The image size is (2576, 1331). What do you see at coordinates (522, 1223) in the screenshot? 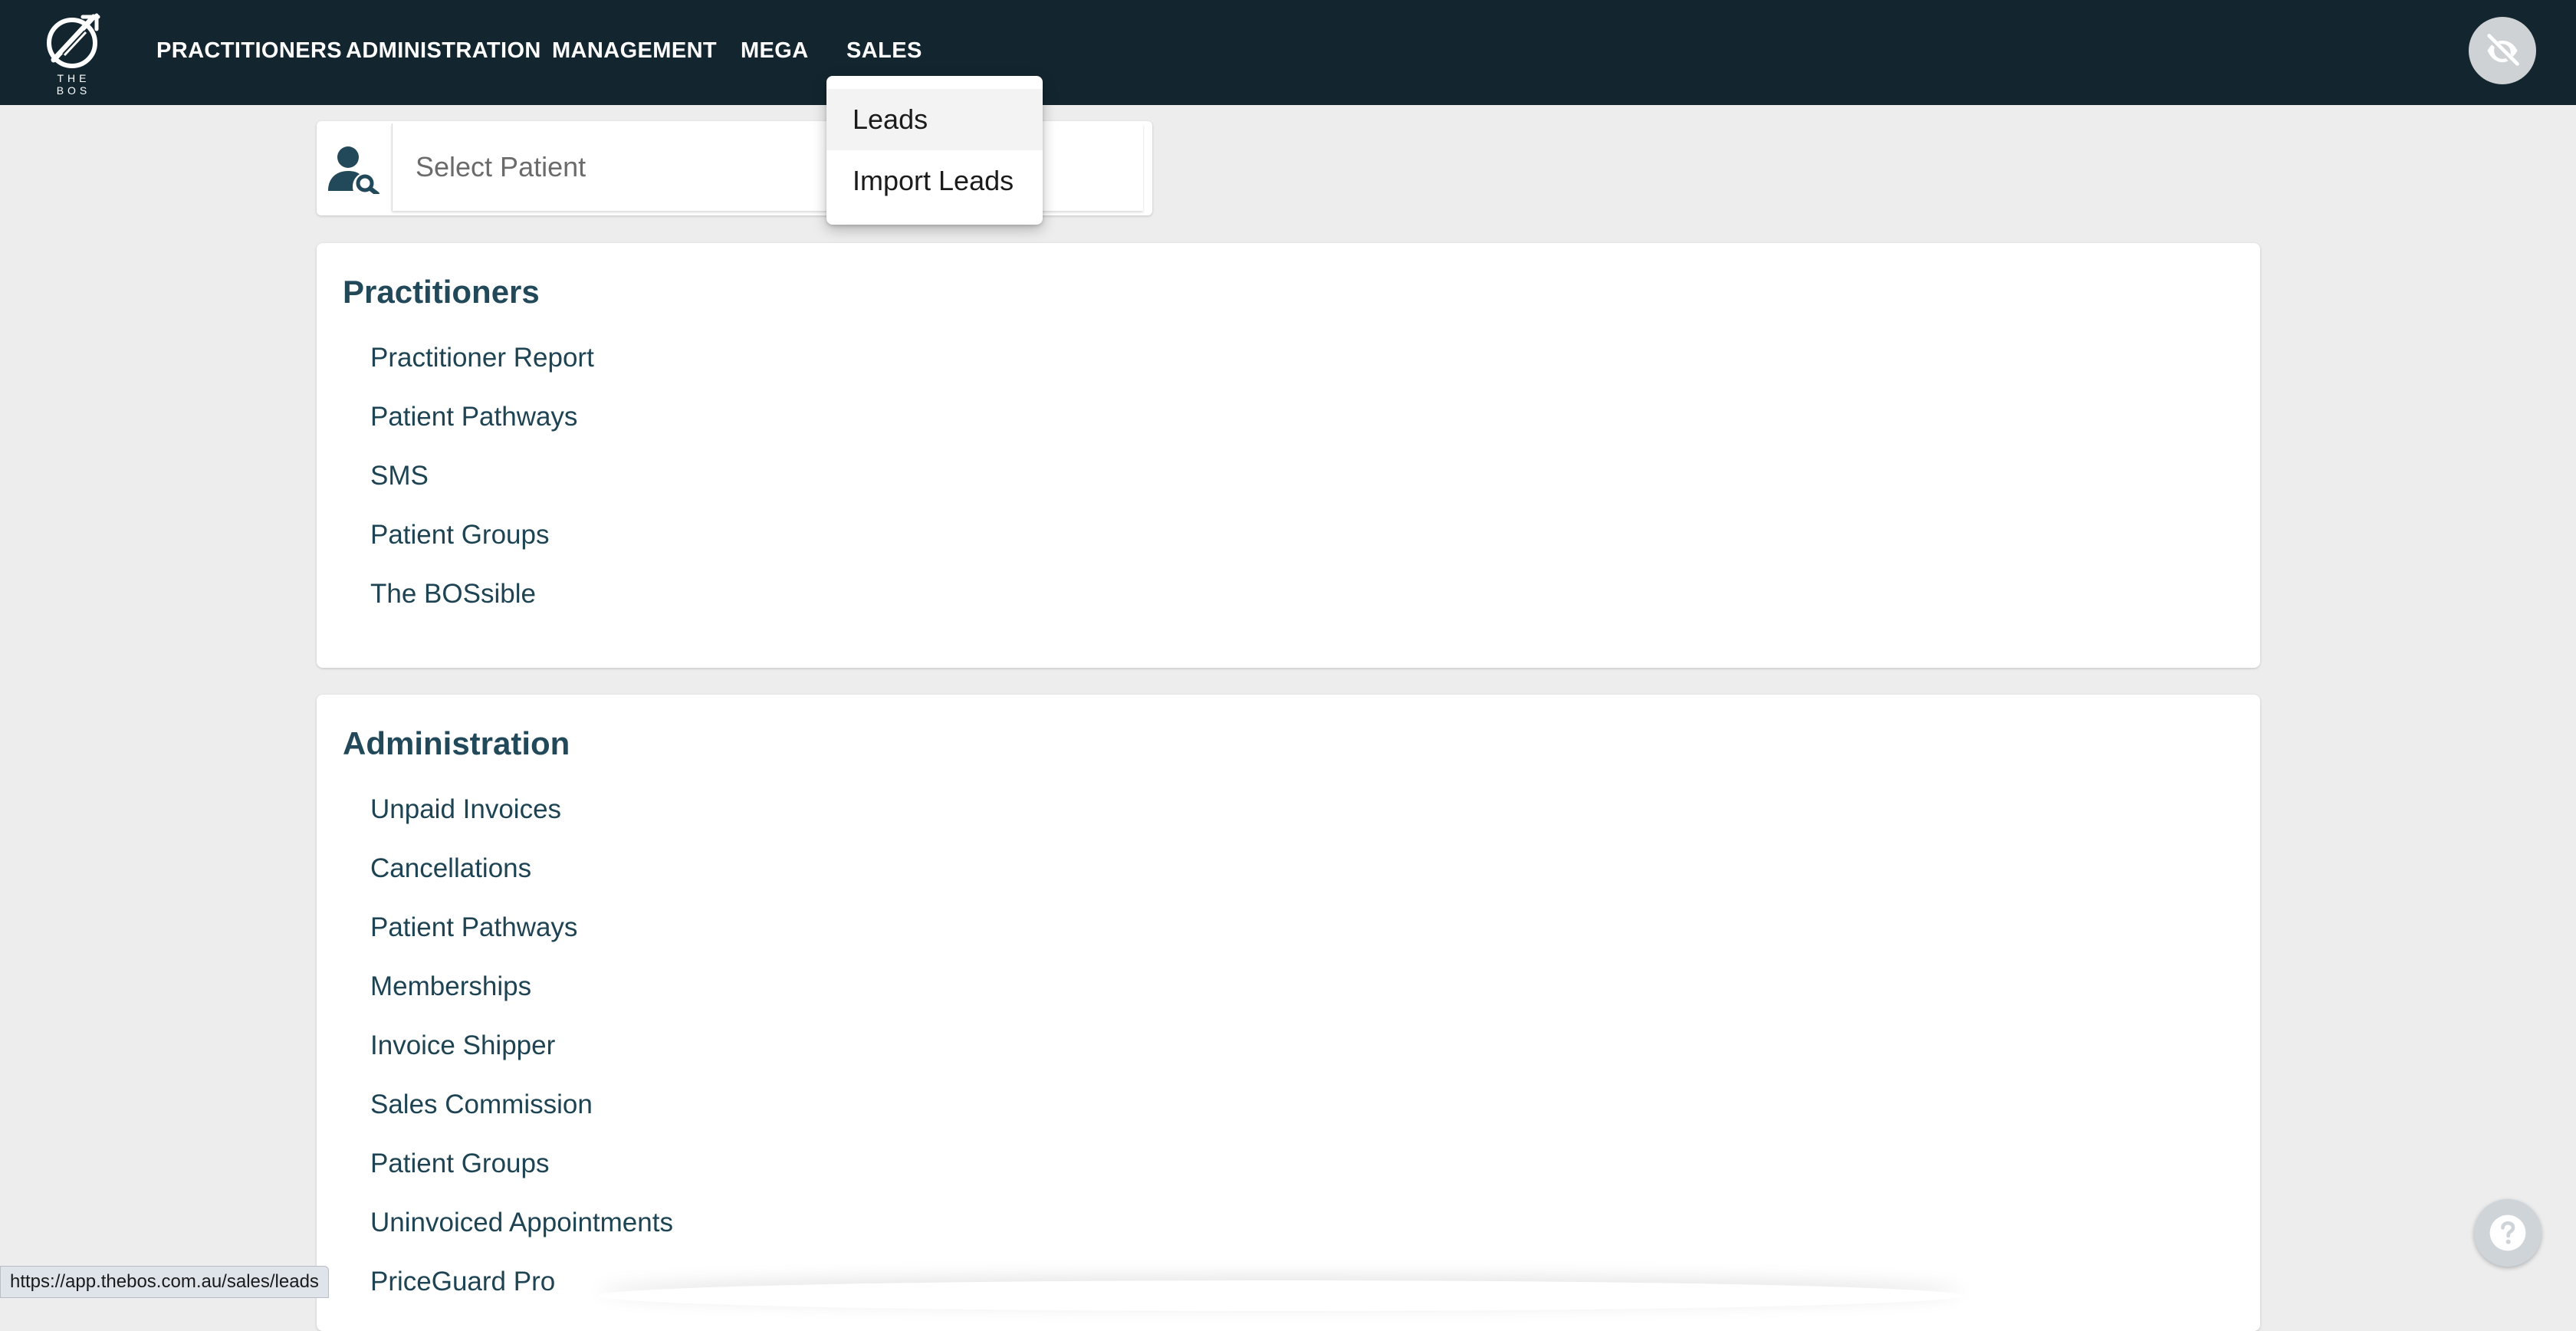
I see `link-uninvoiced-appointments: Uninvoiced Appointments` at bounding box center [522, 1223].